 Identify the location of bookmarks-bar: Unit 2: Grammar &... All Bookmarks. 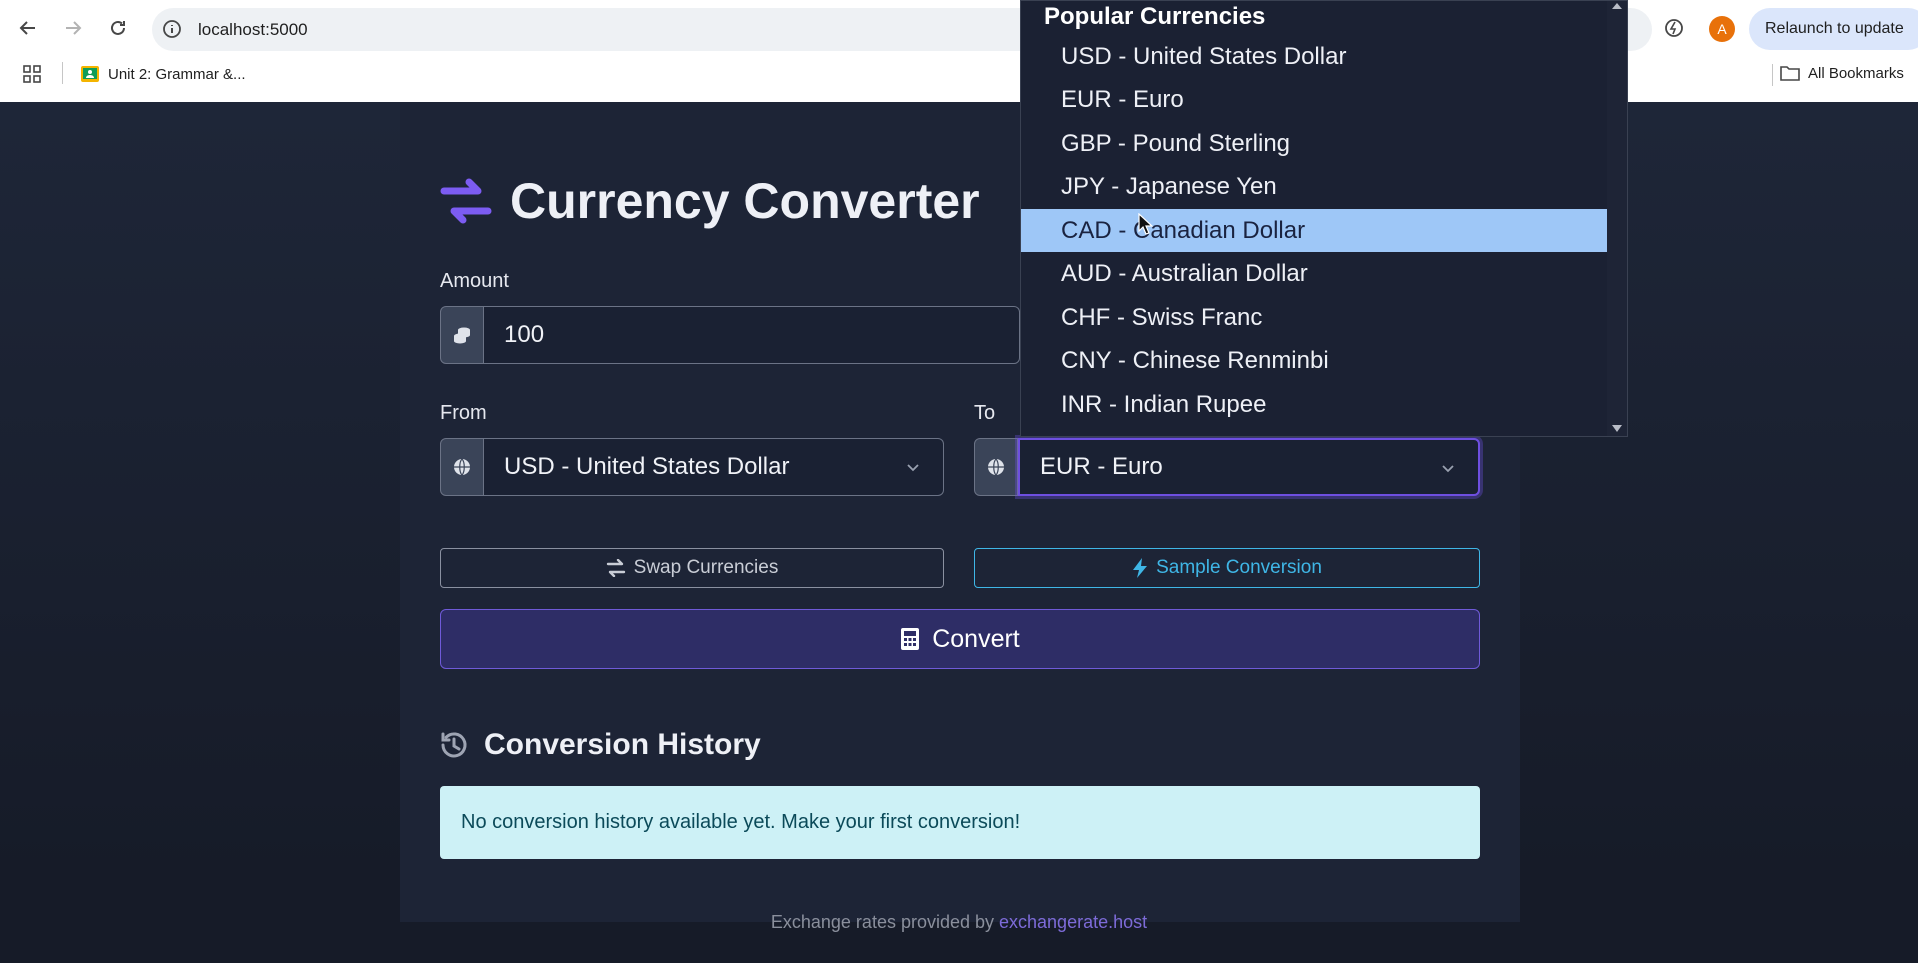
(959, 76).